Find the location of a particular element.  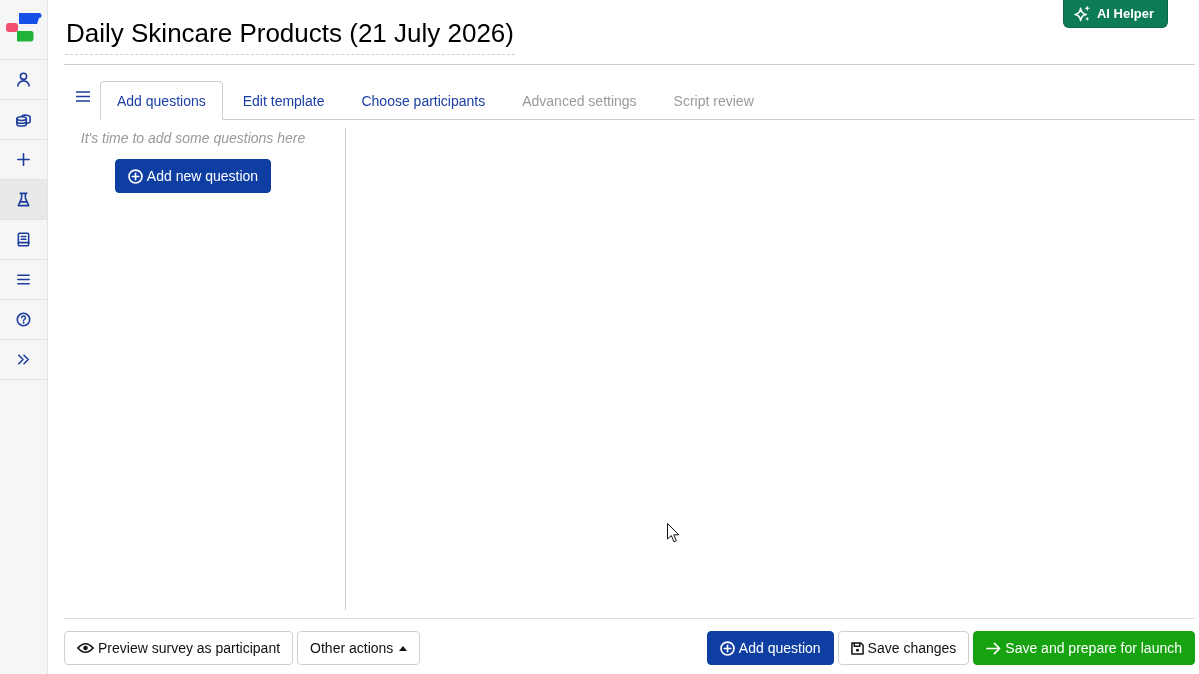

save-changes-button: Save changes is located at coordinates (903, 648).